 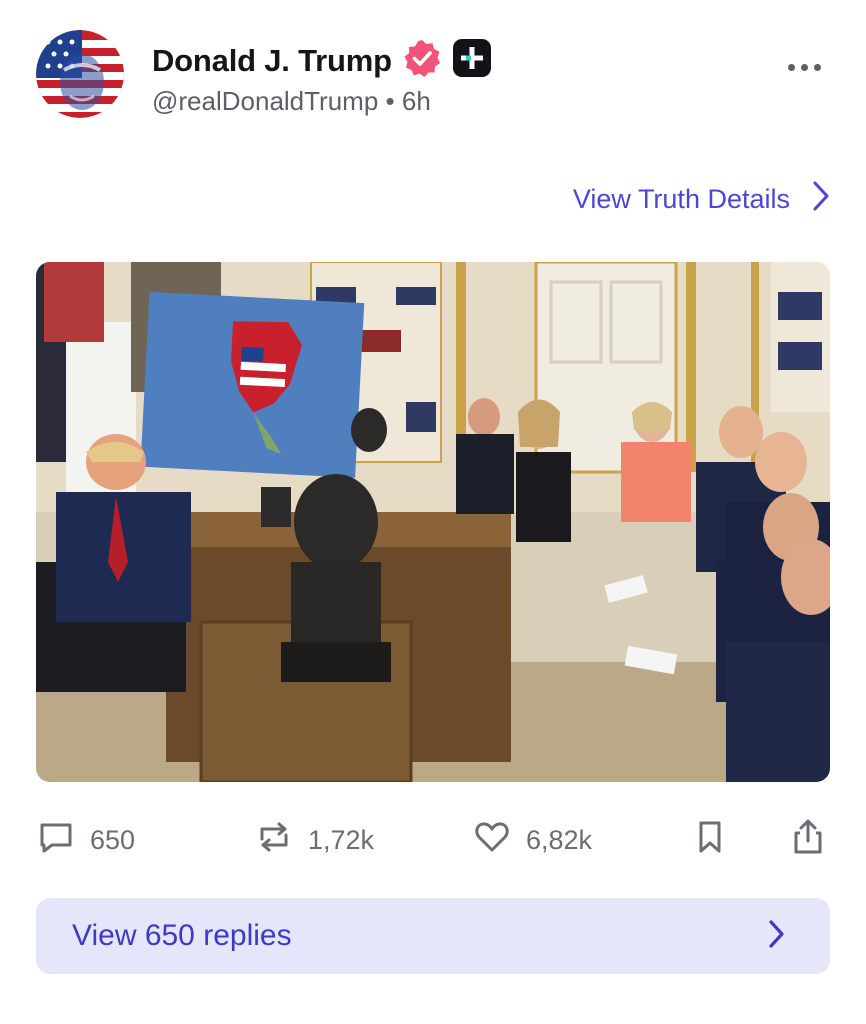 I want to click on bookmark-button, so click(x=710, y=840).